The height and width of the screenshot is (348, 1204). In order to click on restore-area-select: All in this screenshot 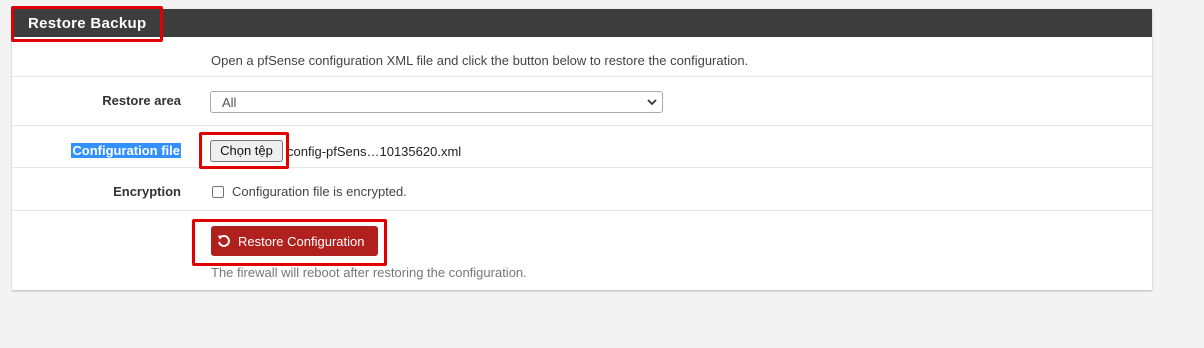, I will do `click(436, 102)`.